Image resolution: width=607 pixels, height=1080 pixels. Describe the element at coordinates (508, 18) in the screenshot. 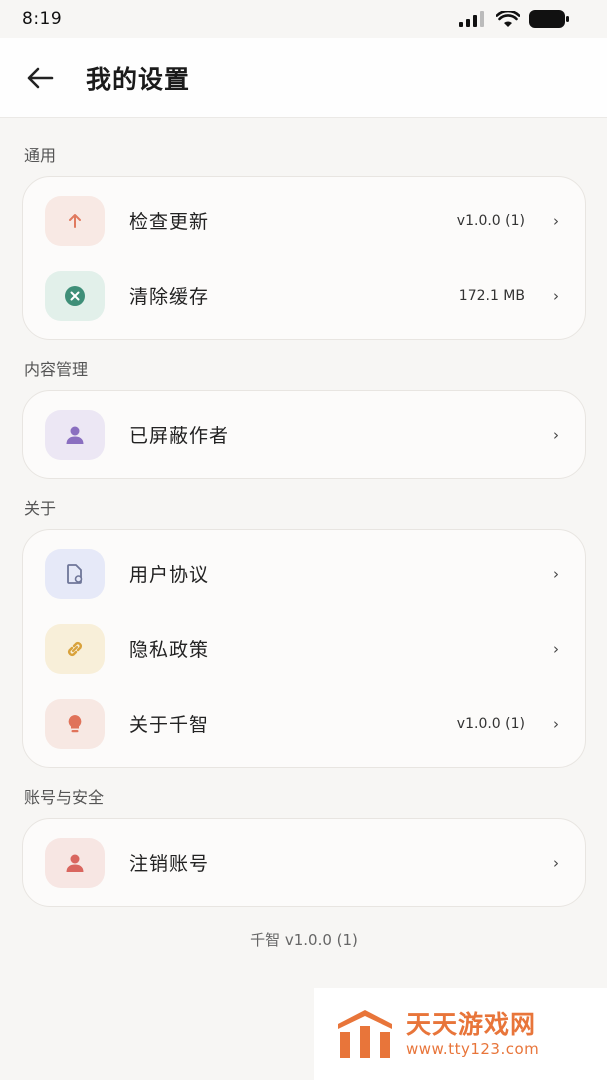

I see `wifi-icon` at that location.